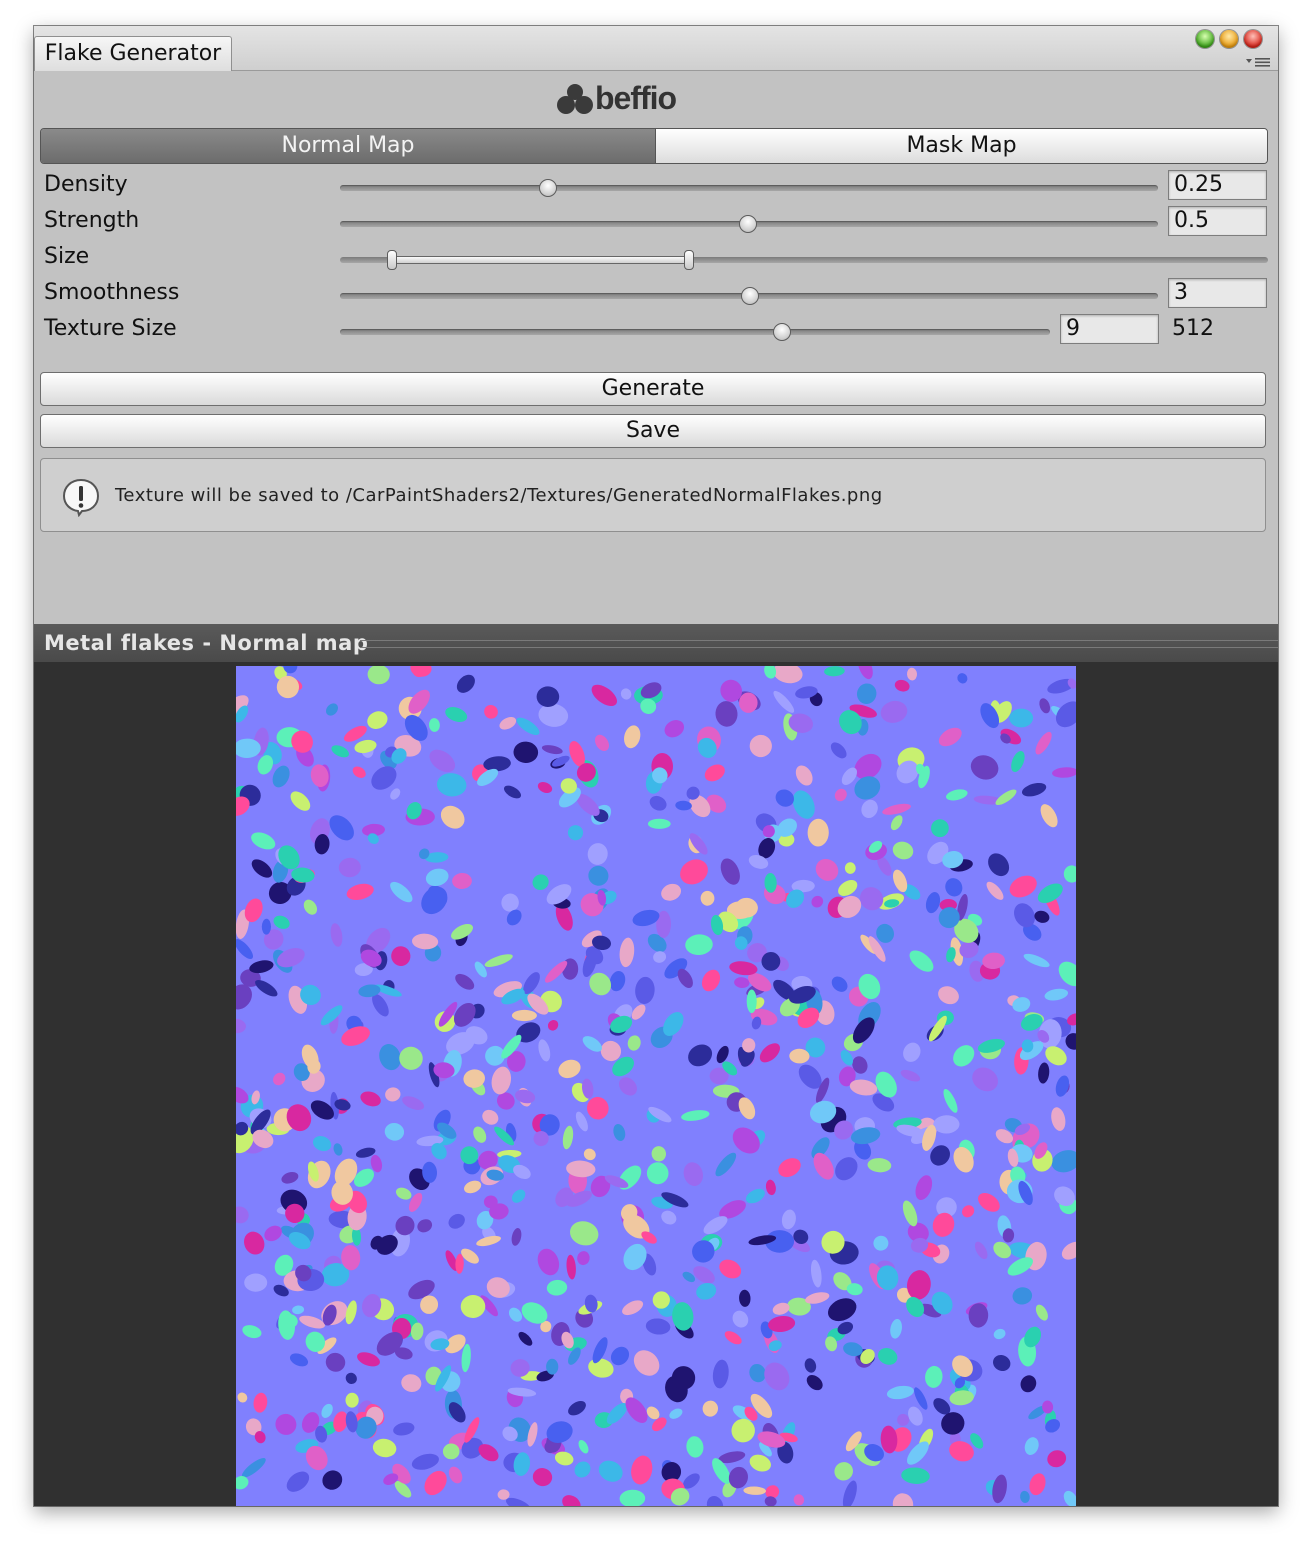 The width and height of the screenshot is (1312, 1548). Describe the element at coordinates (1258, 61) in the screenshot. I see `context-menu-icon` at that location.